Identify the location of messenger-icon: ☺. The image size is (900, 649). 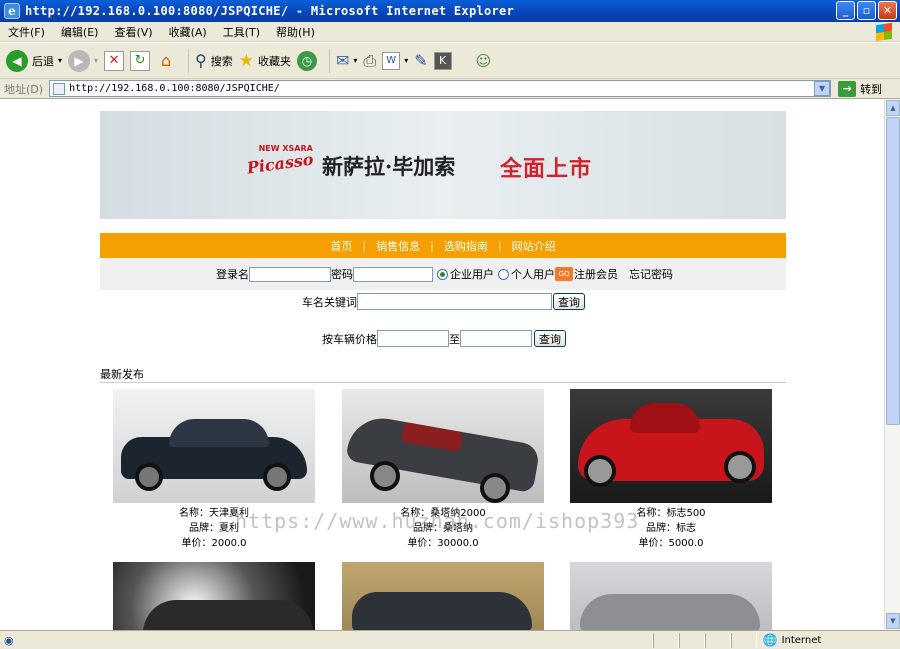
(483, 60).